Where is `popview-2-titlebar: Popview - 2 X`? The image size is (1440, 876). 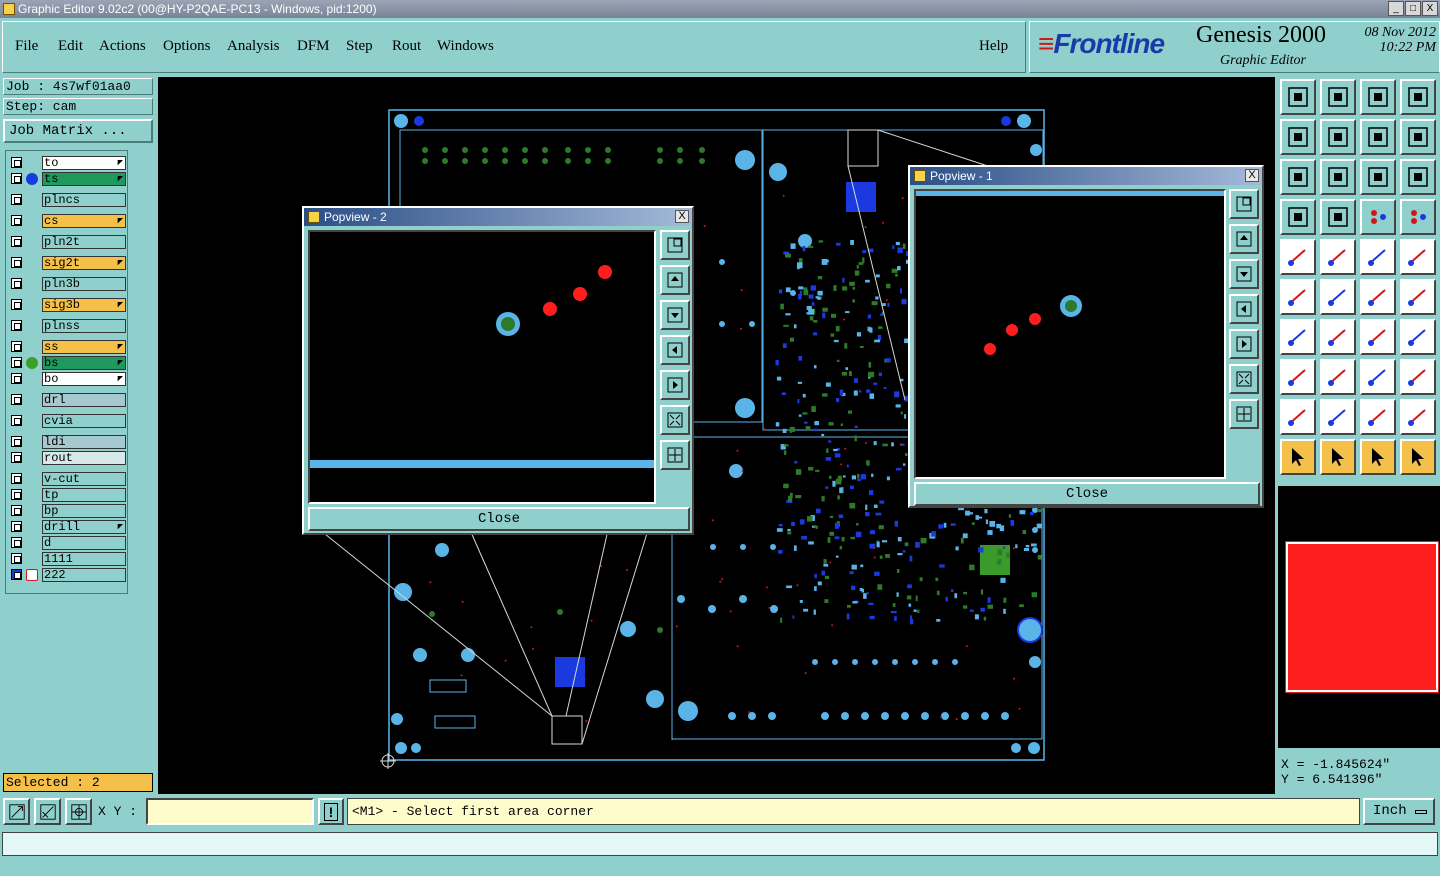
popview-2-titlebar: Popview - 2 X is located at coordinates (498, 217).